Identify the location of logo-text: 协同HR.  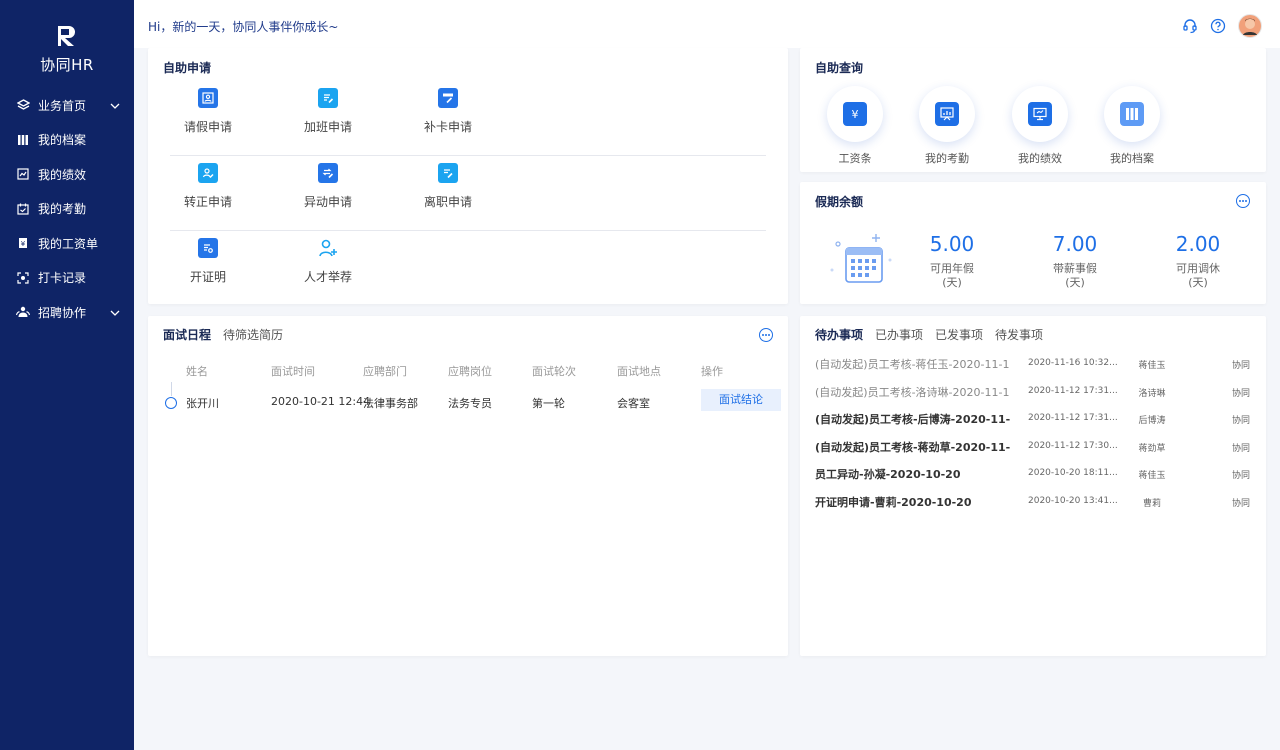
(67, 65).